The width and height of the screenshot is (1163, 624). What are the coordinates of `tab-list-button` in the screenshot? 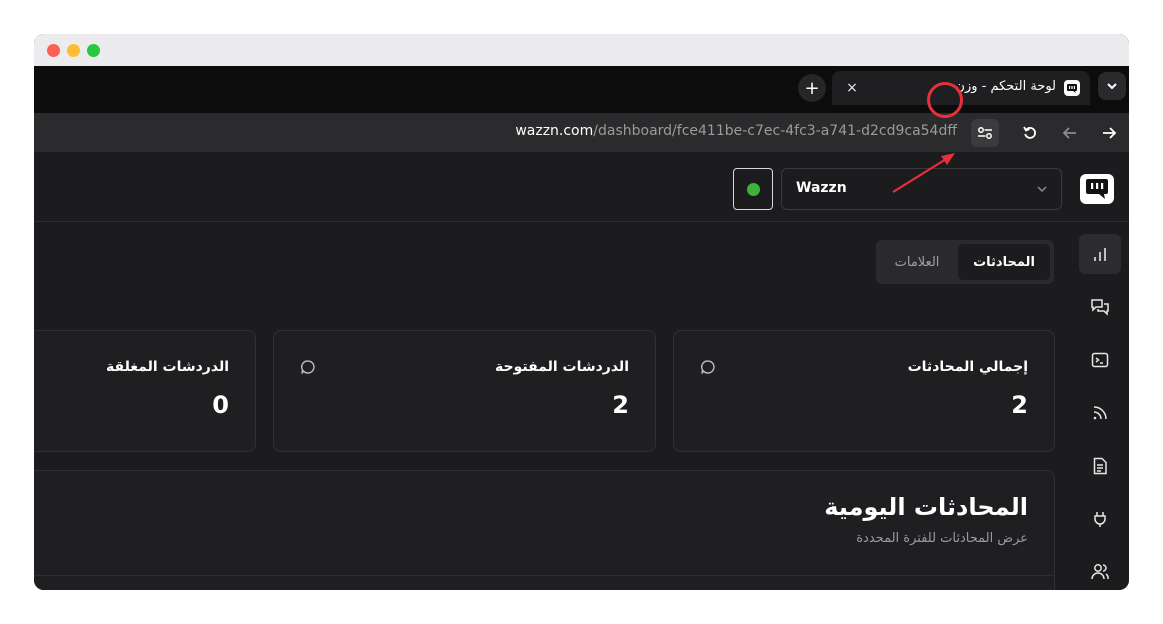 It's located at (1112, 86).